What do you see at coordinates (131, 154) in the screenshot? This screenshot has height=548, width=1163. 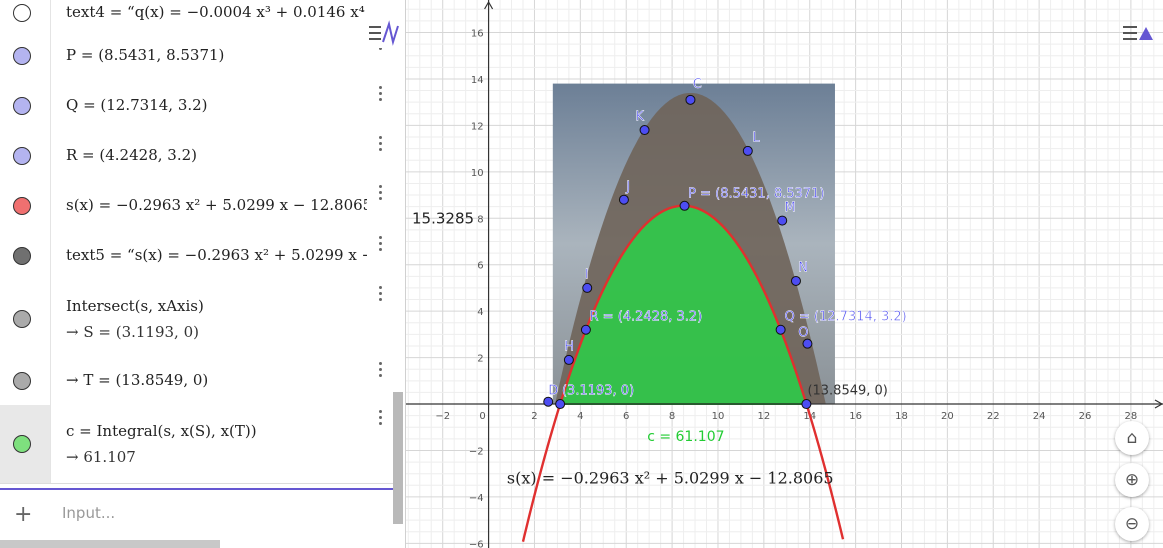 I see `row-definition: R = (4.2428, 3.2)` at bounding box center [131, 154].